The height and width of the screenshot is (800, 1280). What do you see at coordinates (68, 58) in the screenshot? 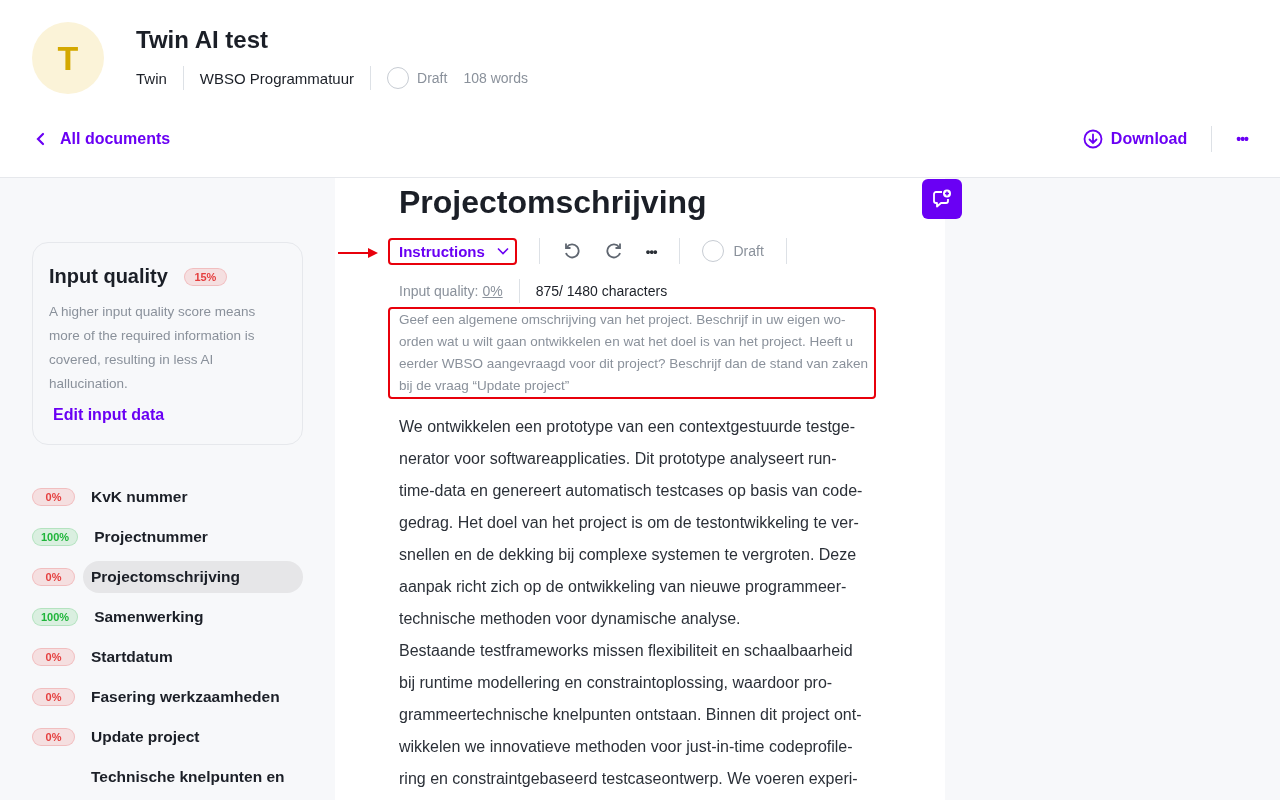
I see `avatar: T` at bounding box center [68, 58].